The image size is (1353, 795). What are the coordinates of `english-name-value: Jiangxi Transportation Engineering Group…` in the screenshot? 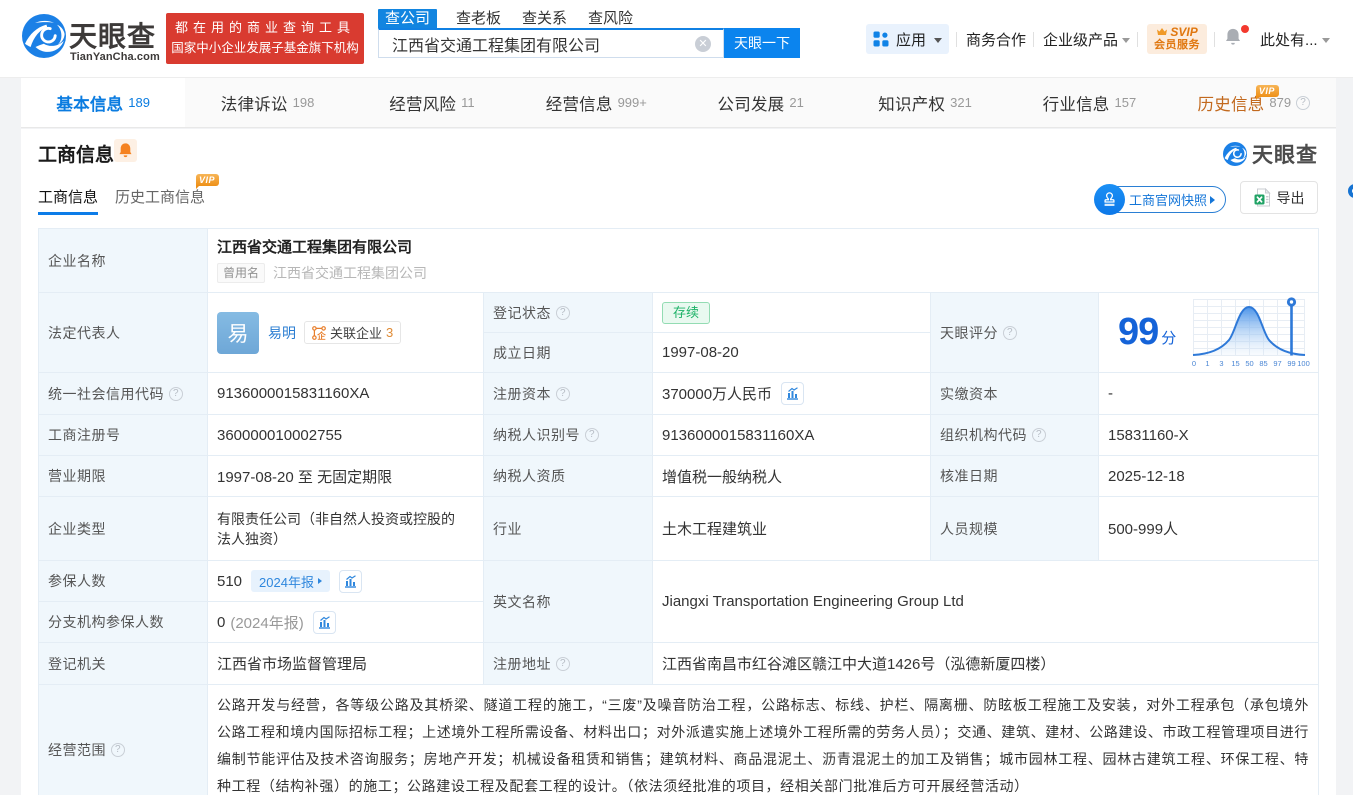 It's located at (986, 602).